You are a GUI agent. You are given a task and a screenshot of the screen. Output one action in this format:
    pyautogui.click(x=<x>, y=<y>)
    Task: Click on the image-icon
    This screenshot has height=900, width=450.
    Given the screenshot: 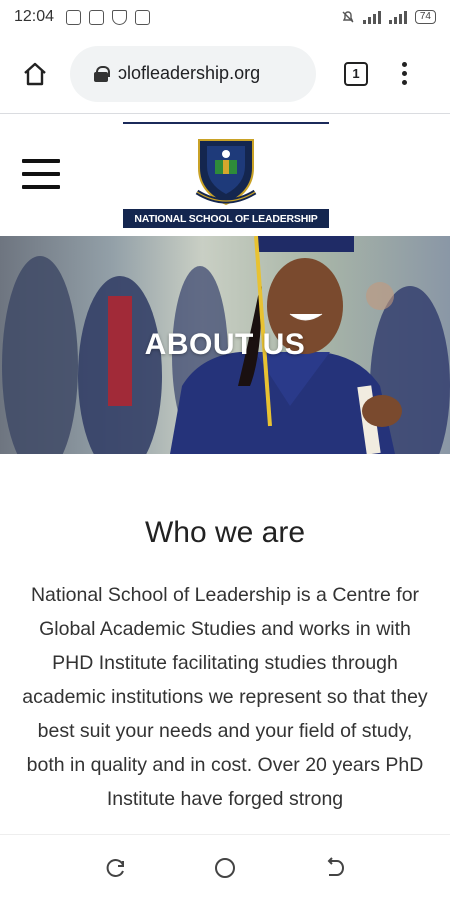 What is the action you would take?
    pyautogui.click(x=74, y=17)
    